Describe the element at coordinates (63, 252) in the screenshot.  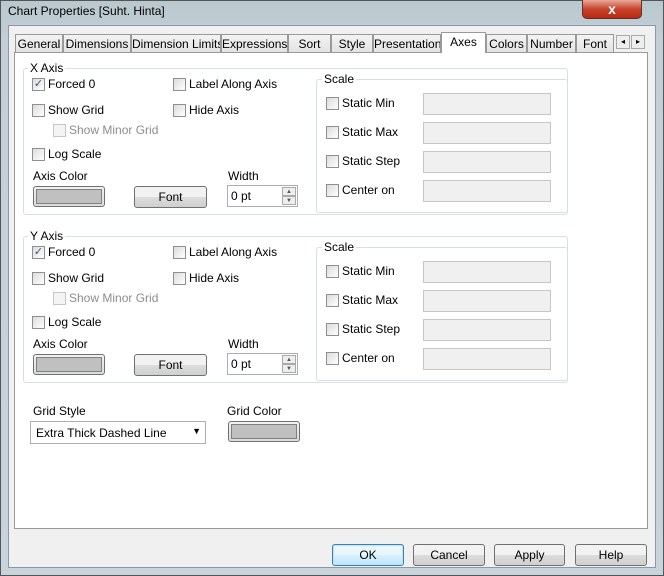
I see `y-axis-forced0-checkbox: ✓ Forced 0` at that location.